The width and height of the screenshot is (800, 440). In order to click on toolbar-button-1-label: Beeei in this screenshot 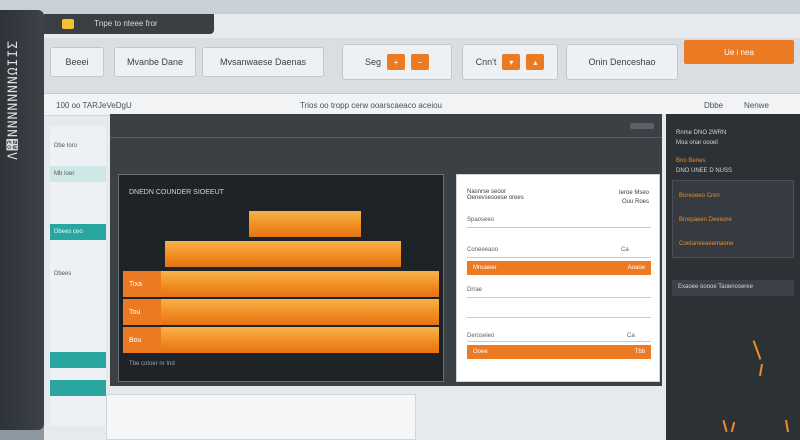, I will do `click(77, 62)`.